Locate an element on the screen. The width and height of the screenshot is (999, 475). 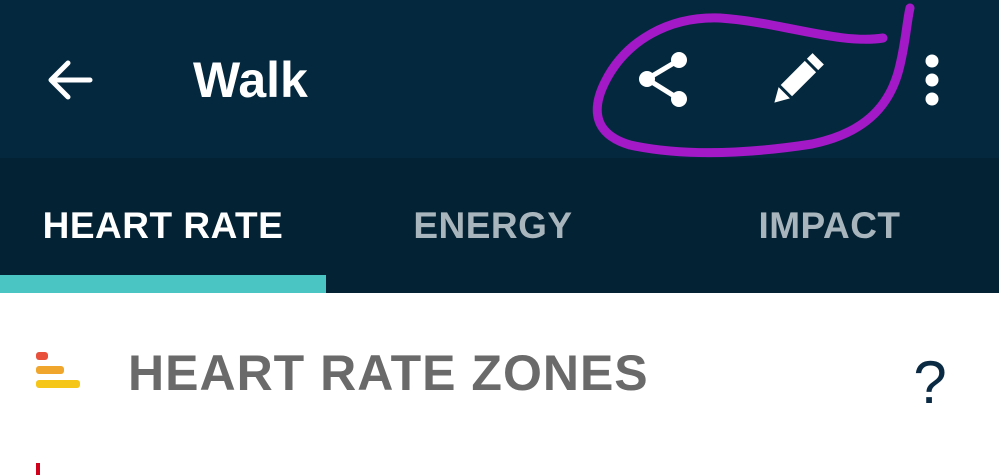
edit-button is located at coordinates (797, 80).